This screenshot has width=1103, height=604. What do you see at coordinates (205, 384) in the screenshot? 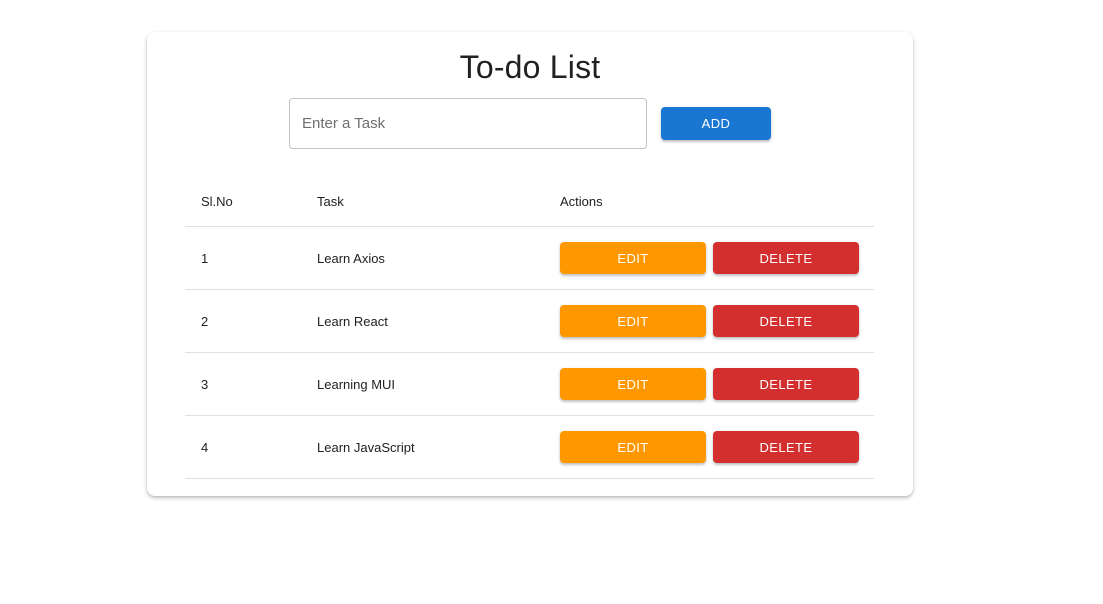
I see `row-number: 3` at bounding box center [205, 384].